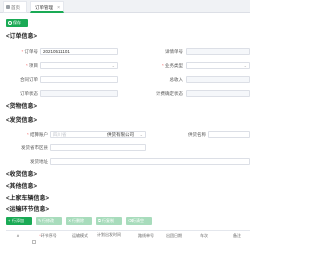 Image resolution: width=320 pixels, height=257 pixels. I want to click on contract-label: 合同订单, so click(29, 79).